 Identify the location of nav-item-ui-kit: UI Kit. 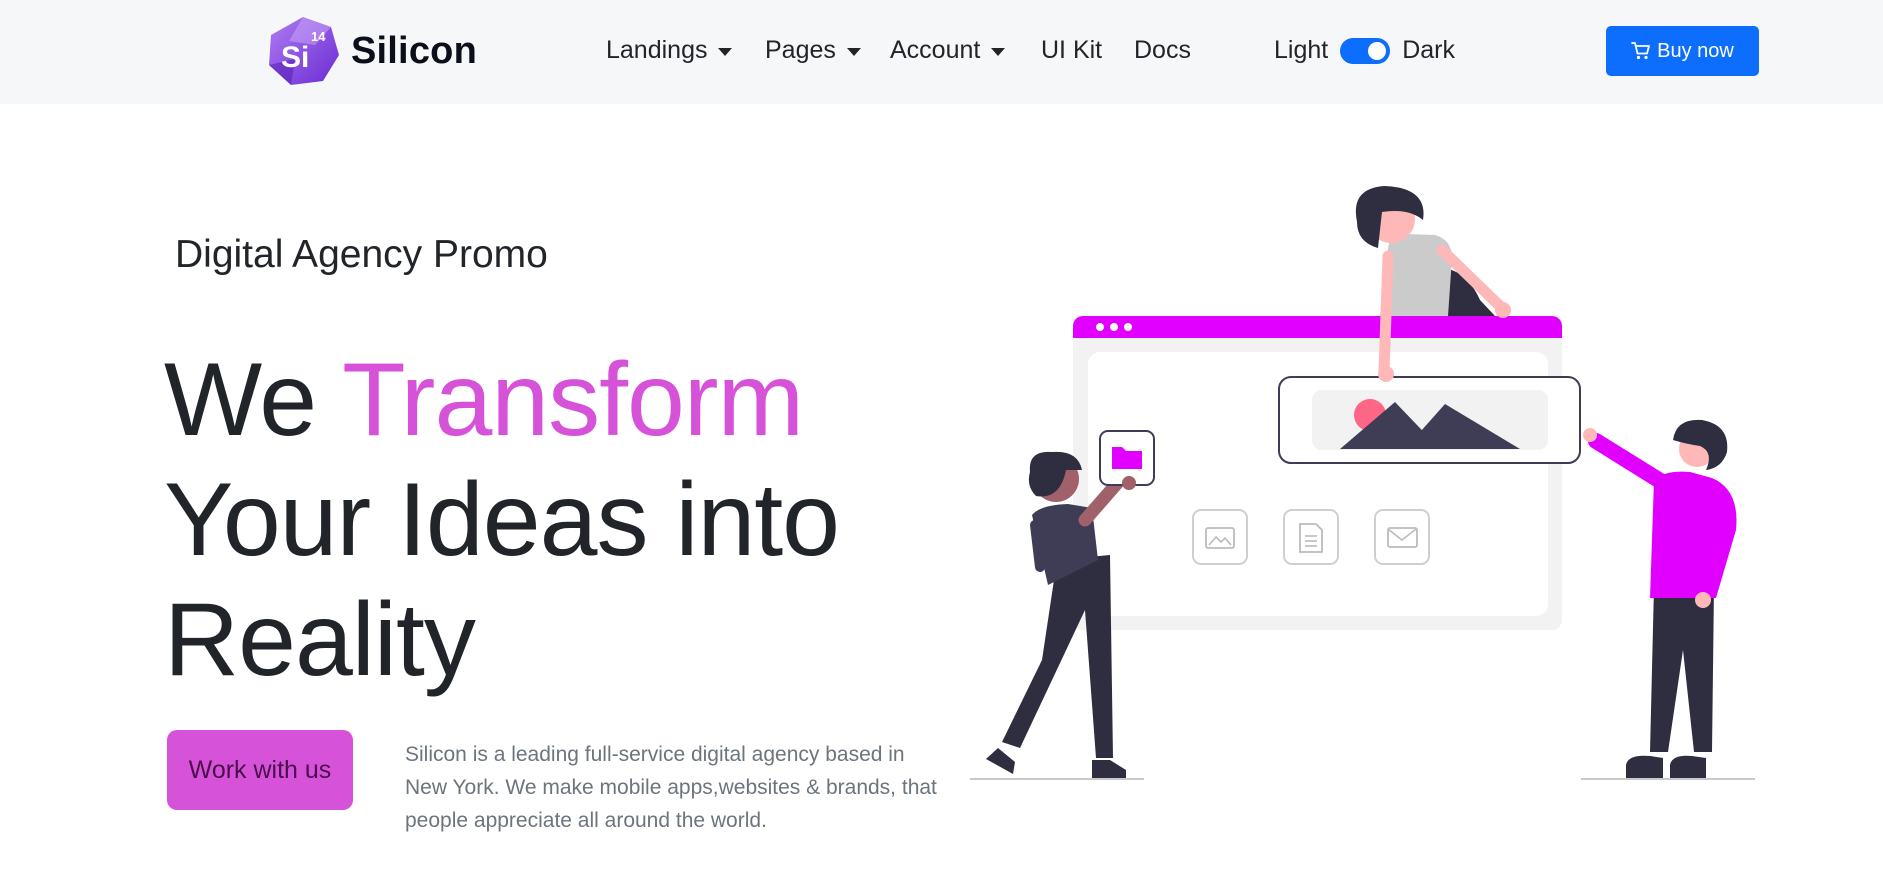
(1071, 50).